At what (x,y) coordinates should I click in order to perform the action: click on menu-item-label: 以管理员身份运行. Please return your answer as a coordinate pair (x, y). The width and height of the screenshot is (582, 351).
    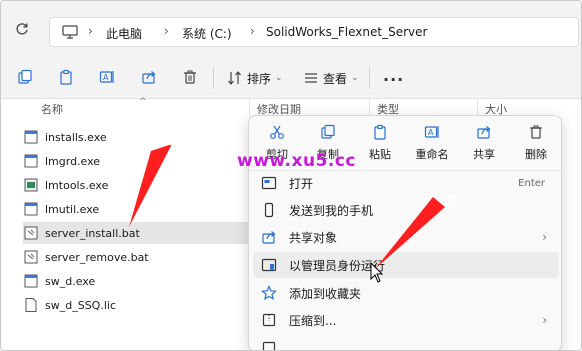
    Looking at the image, I should click on (337, 265).